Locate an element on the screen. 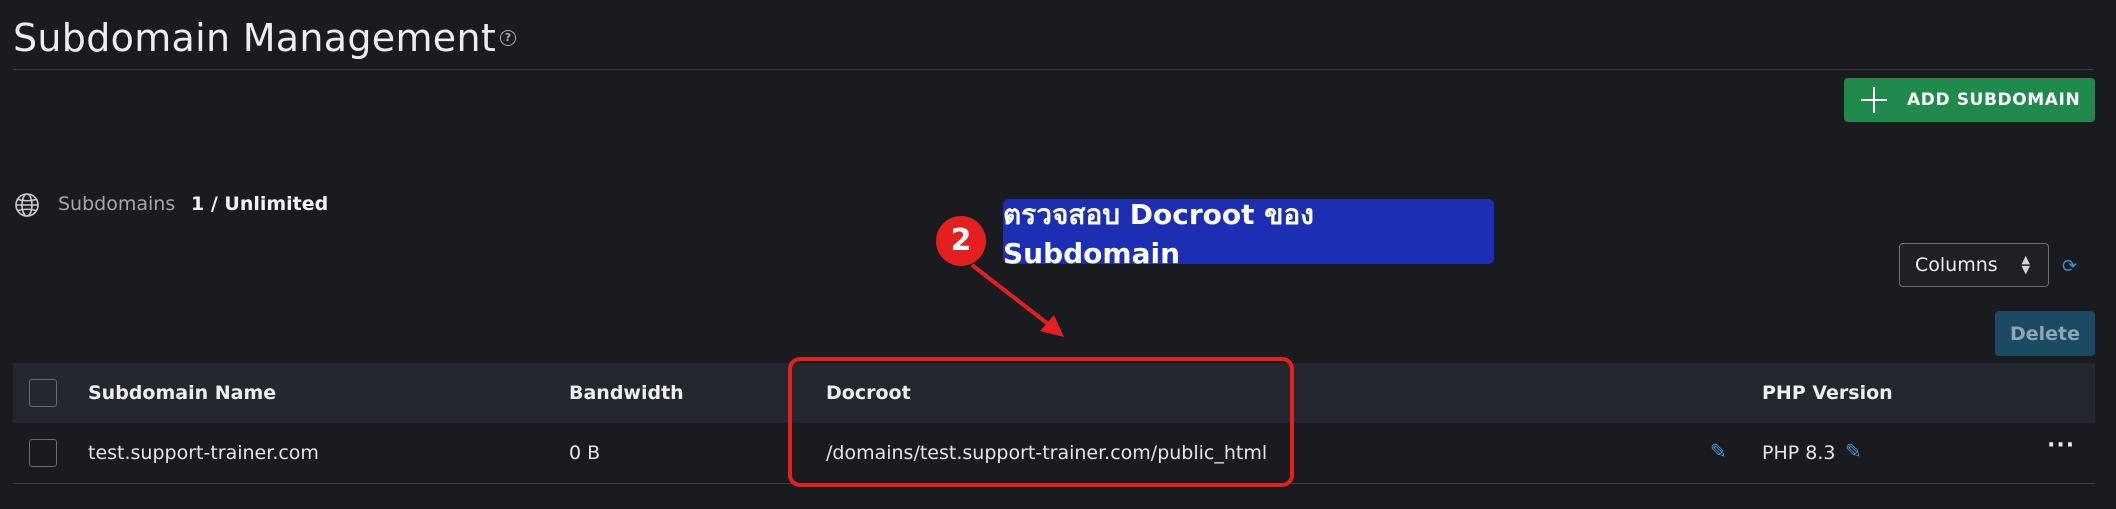 The height and width of the screenshot is (509, 2116). columns-select-label: Columns is located at coordinates (1956, 265).